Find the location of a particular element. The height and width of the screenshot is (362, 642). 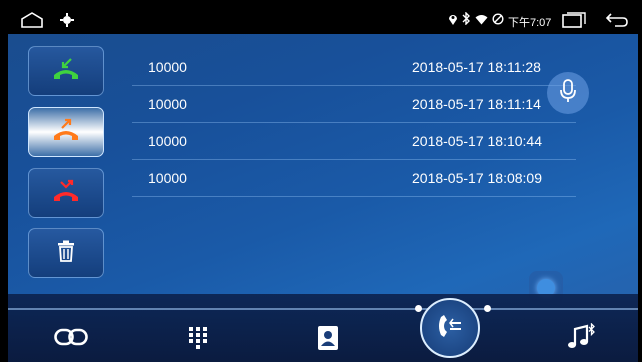

status-icons is located at coordinates (476, 20).